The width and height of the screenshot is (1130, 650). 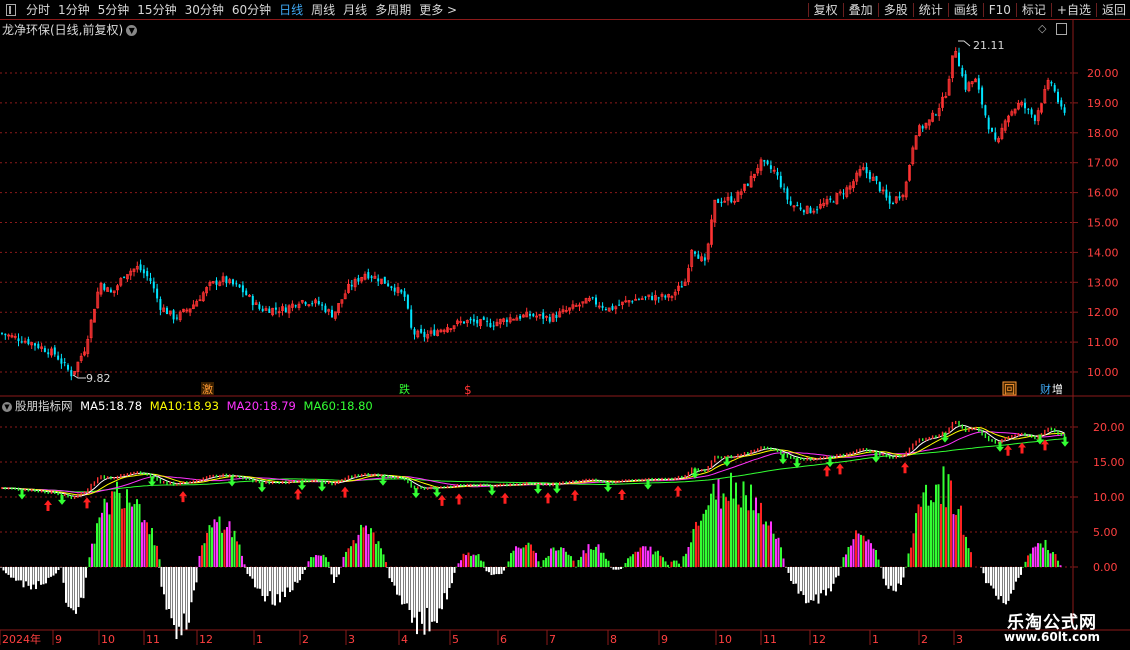 I want to click on panel-icon, so click(x=1061, y=29).